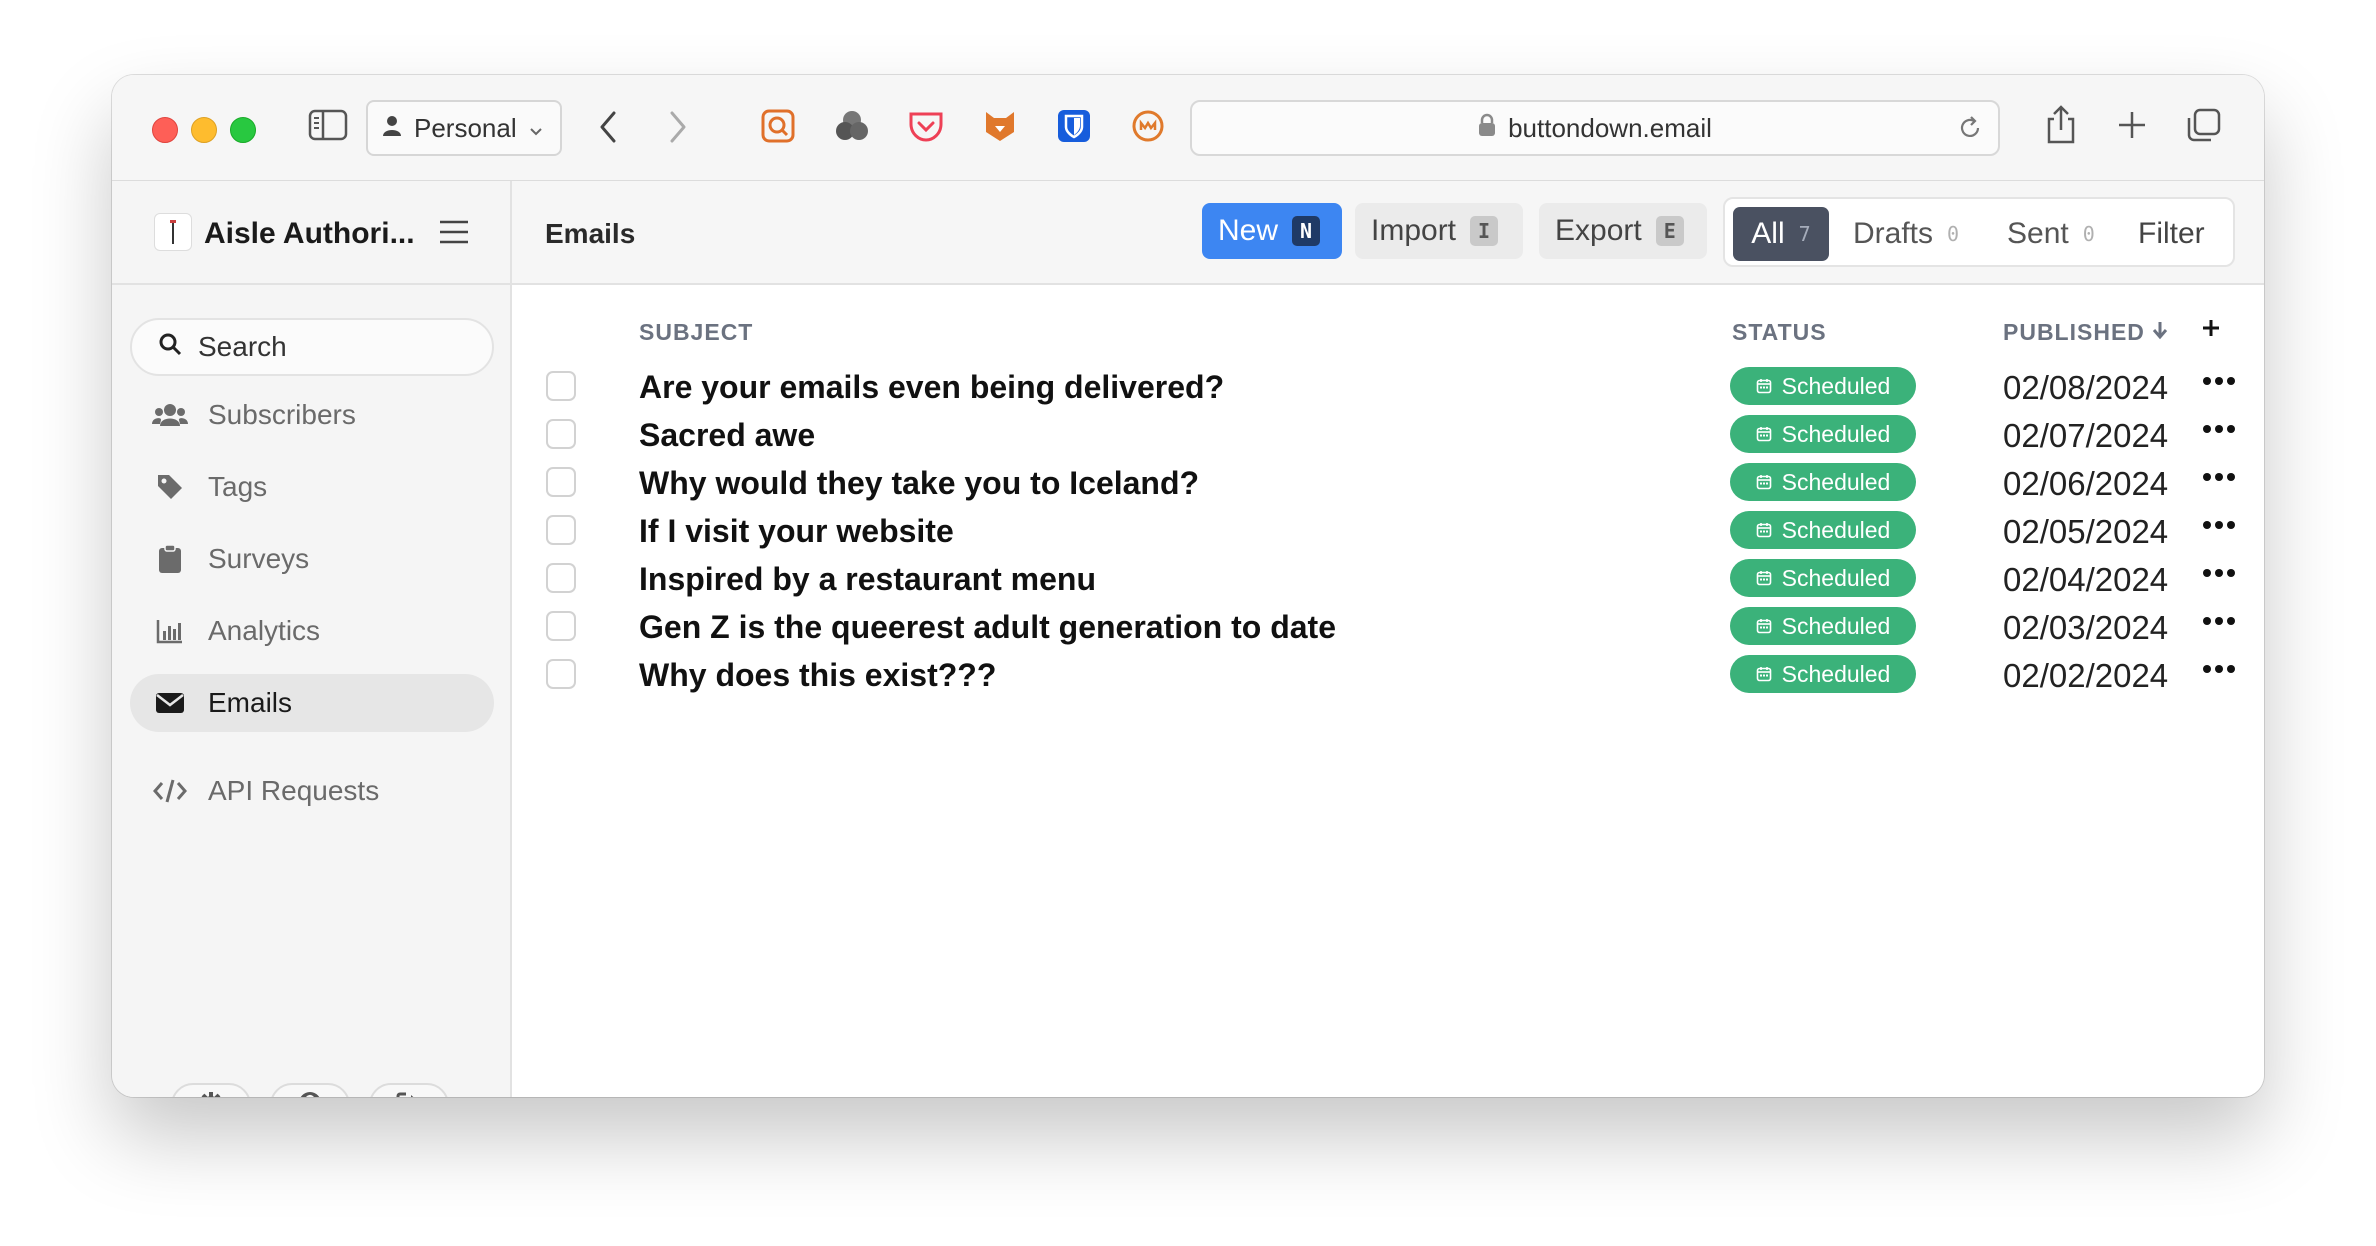 The height and width of the screenshot is (1246, 2376). Describe the element at coordinates (2061, 124) in the screenshot. I see `share-icon` at that location.